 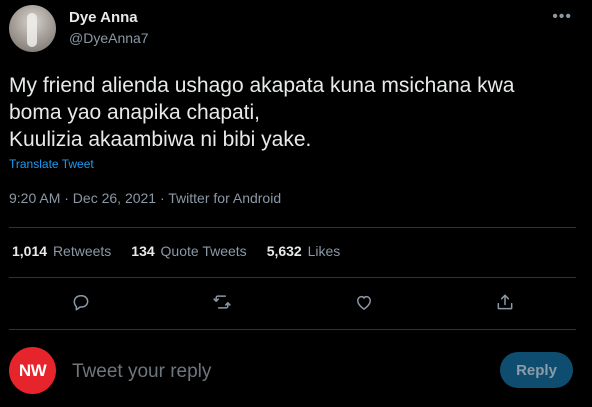 What do you see at coordinates (284, 251) in the screenshot?
I see `likes-count: 5,632` at bounding box center [284, 251].